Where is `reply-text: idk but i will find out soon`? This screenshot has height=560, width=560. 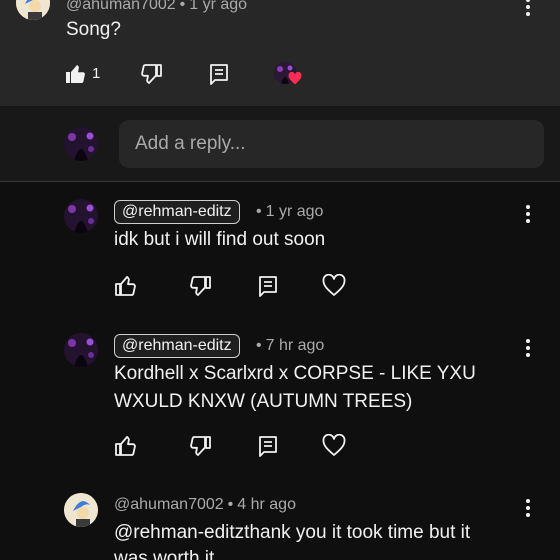
reply-text: idk but i will find out soon is located at coordinates (220, 239).